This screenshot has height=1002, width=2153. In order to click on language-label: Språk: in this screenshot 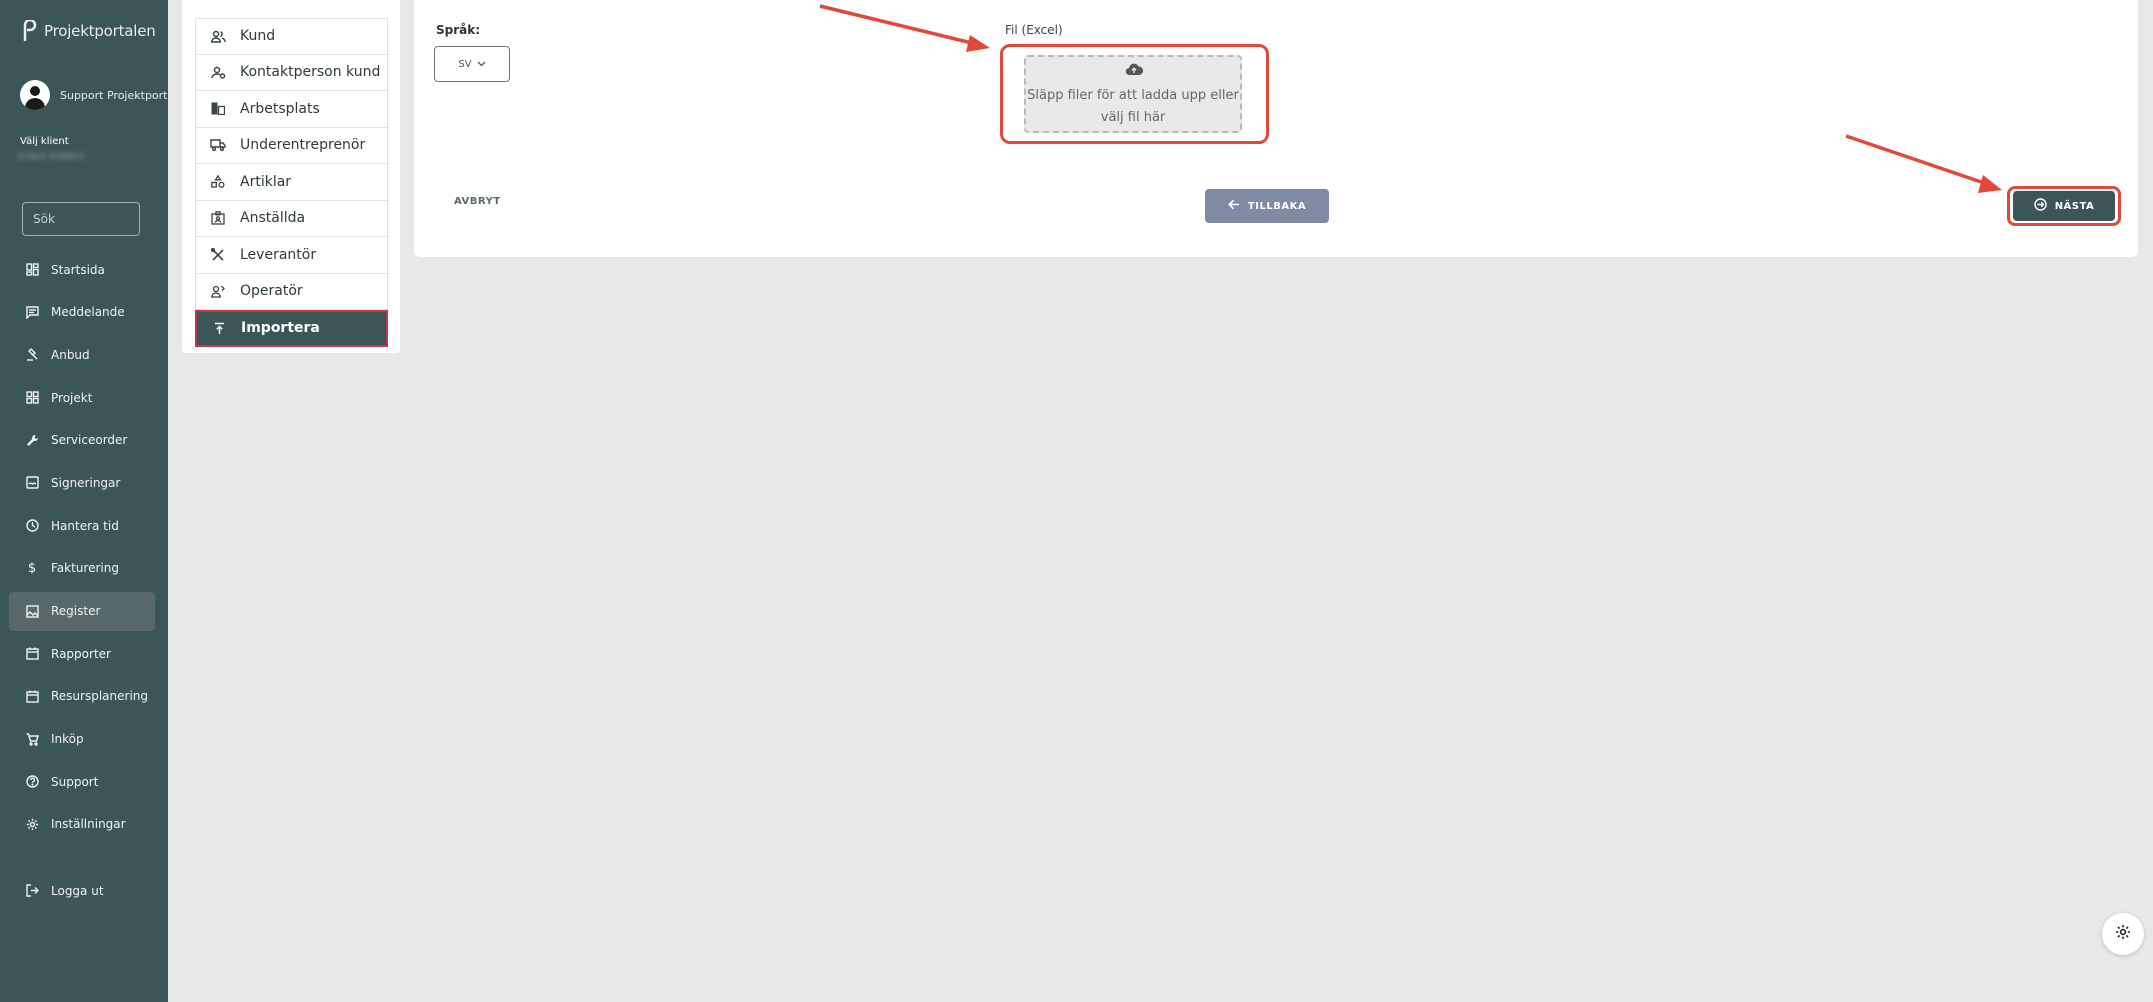, I will do `click(458, 30)`.